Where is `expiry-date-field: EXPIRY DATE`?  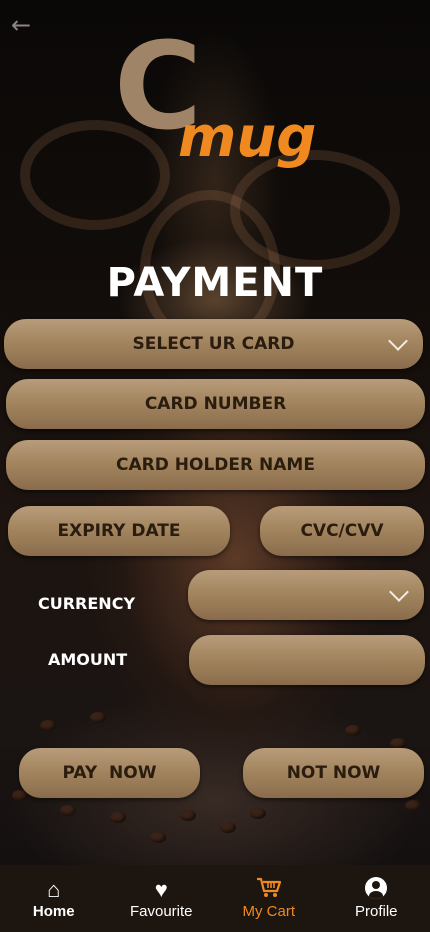 expiry-date-field: EXPIRY DATE is located at coordinates (119, 531).